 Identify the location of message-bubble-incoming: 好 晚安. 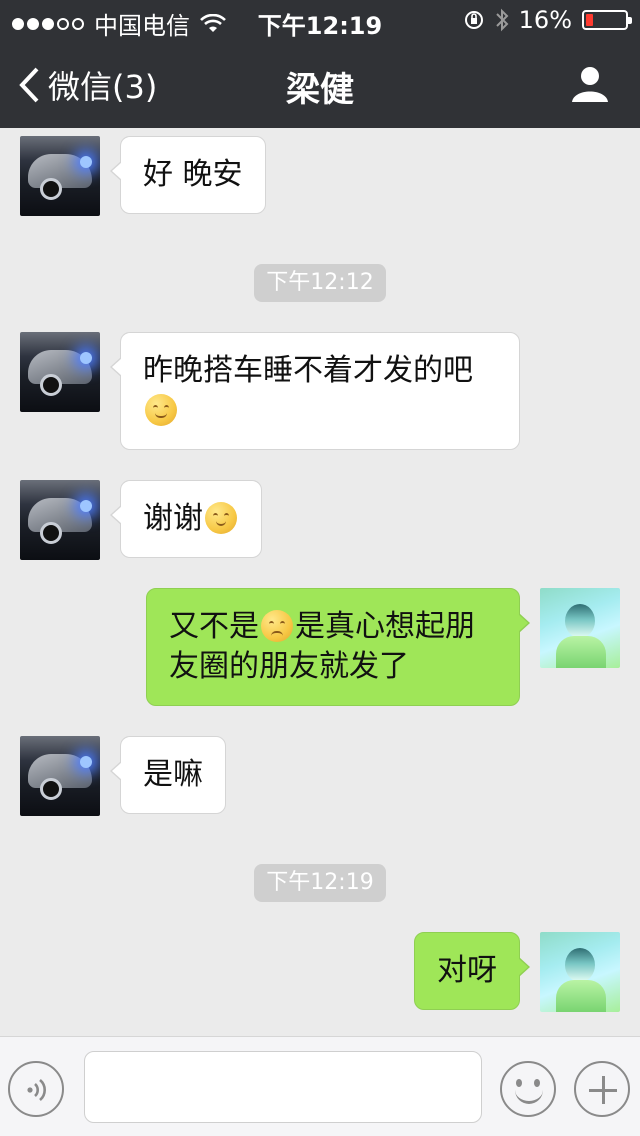
(188, 175).